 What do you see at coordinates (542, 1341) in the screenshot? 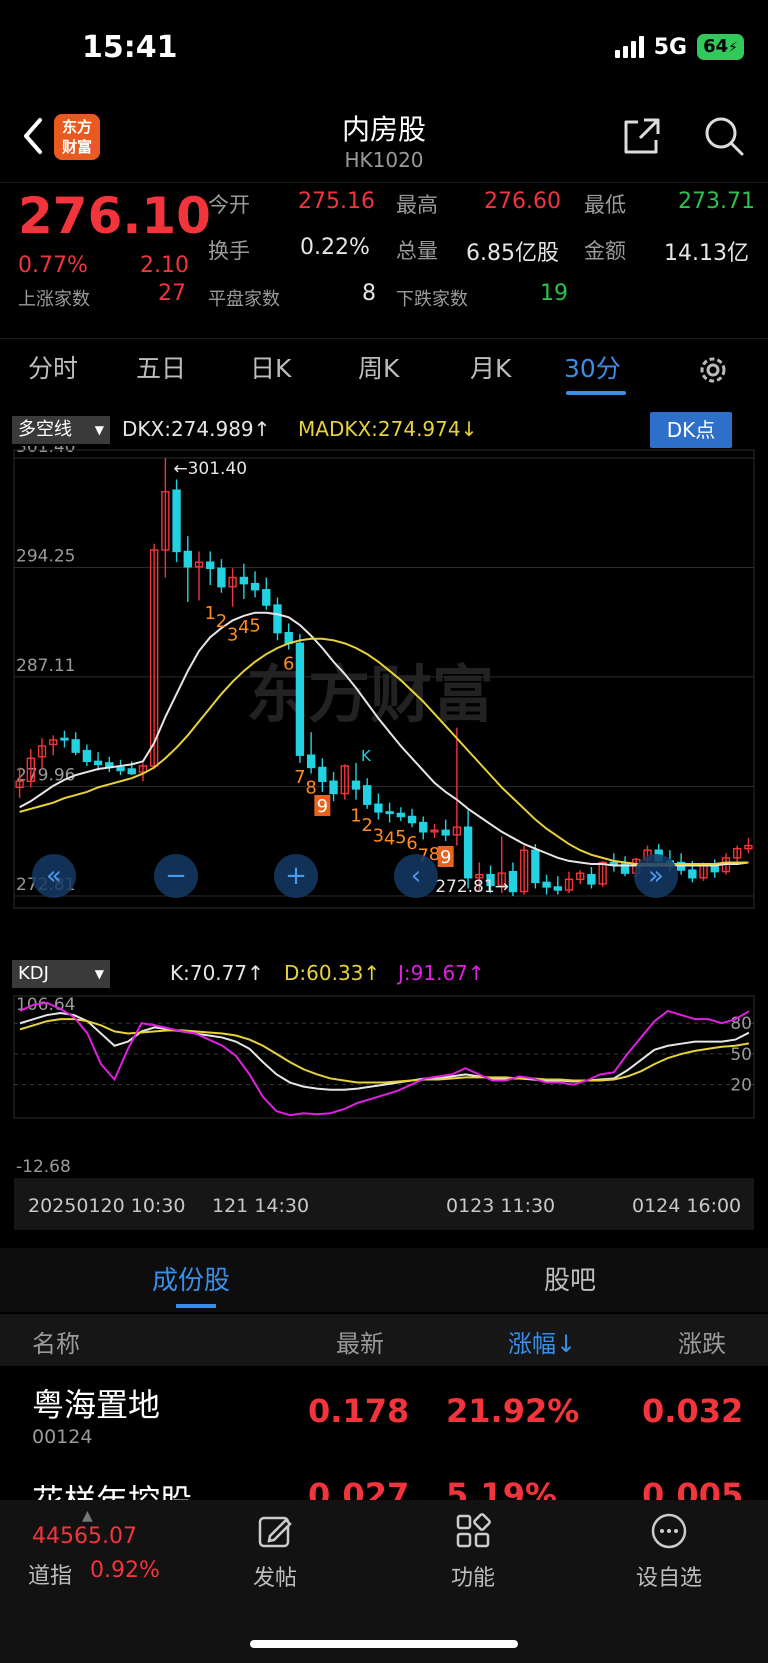
I see `col-change-pct: 涨幅↓` at bounding box center [542, 1341].